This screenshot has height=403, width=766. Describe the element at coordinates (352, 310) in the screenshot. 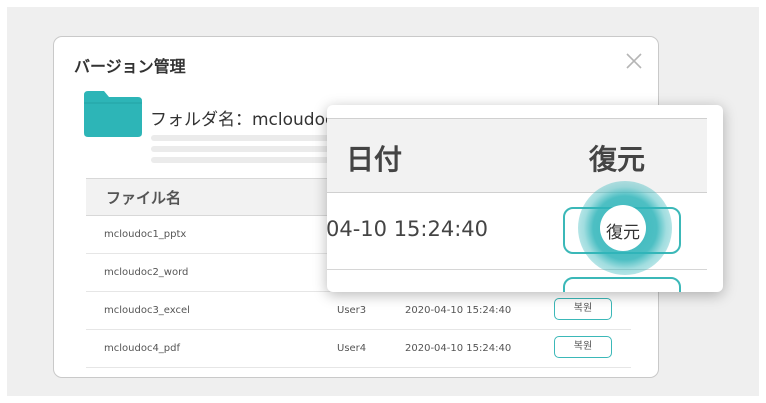

I see `user-name: User3` at that location.